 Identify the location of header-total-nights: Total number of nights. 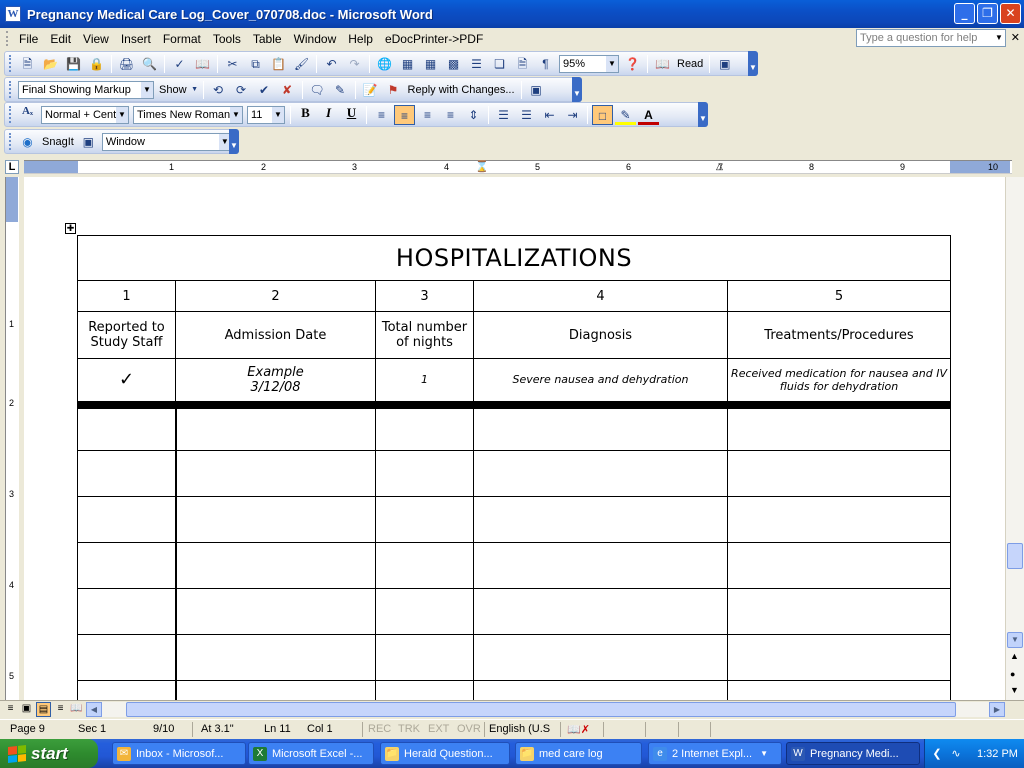
(424, 335).